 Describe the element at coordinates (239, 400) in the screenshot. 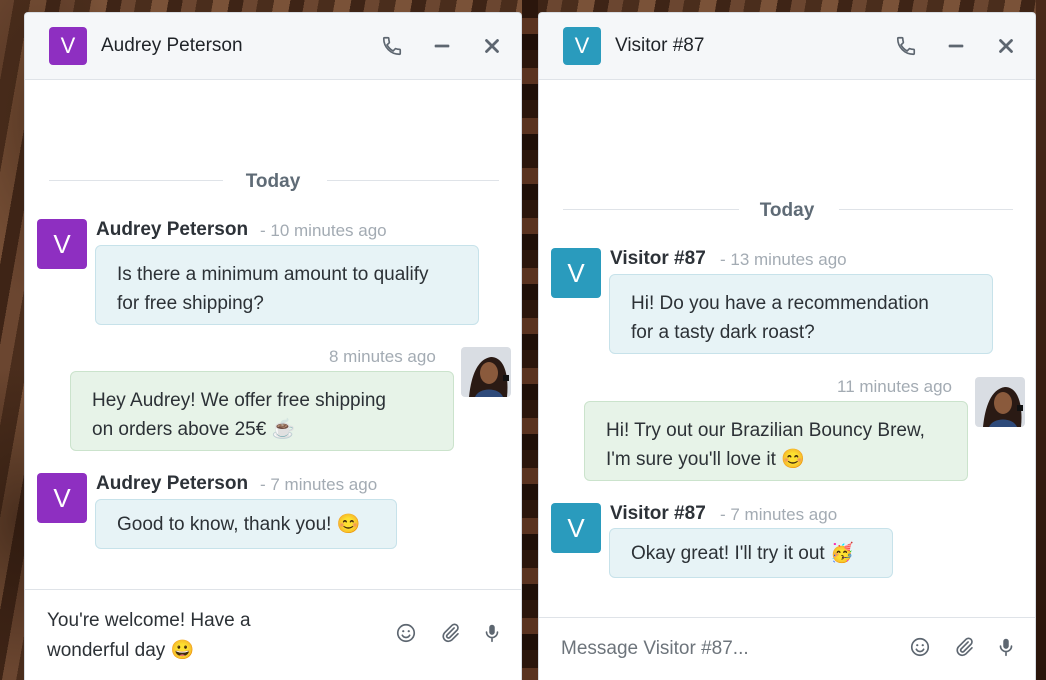

I see `message-text-line: Hey Audrey! We offer free shipping` at that location.